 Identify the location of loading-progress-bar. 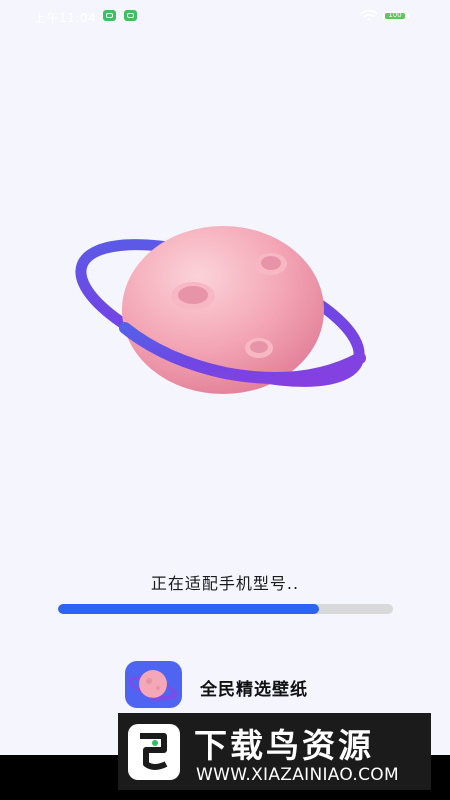
(225, 609).